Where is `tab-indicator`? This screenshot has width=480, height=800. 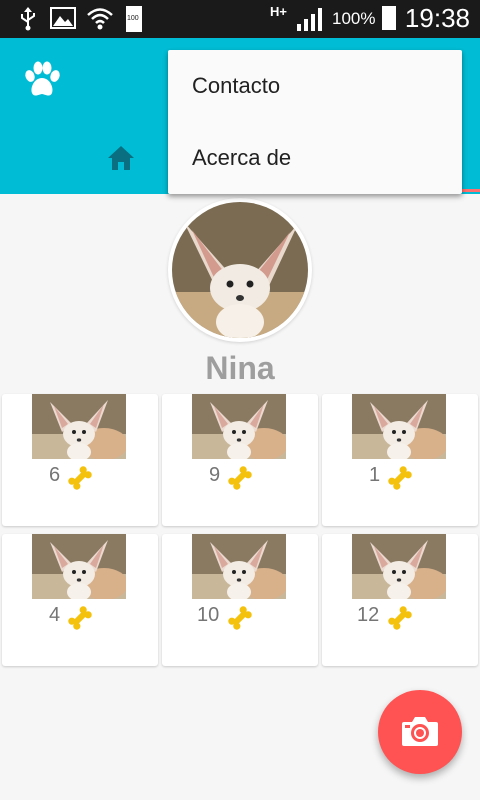
tab-indicator is located at coordinates (471, 190).